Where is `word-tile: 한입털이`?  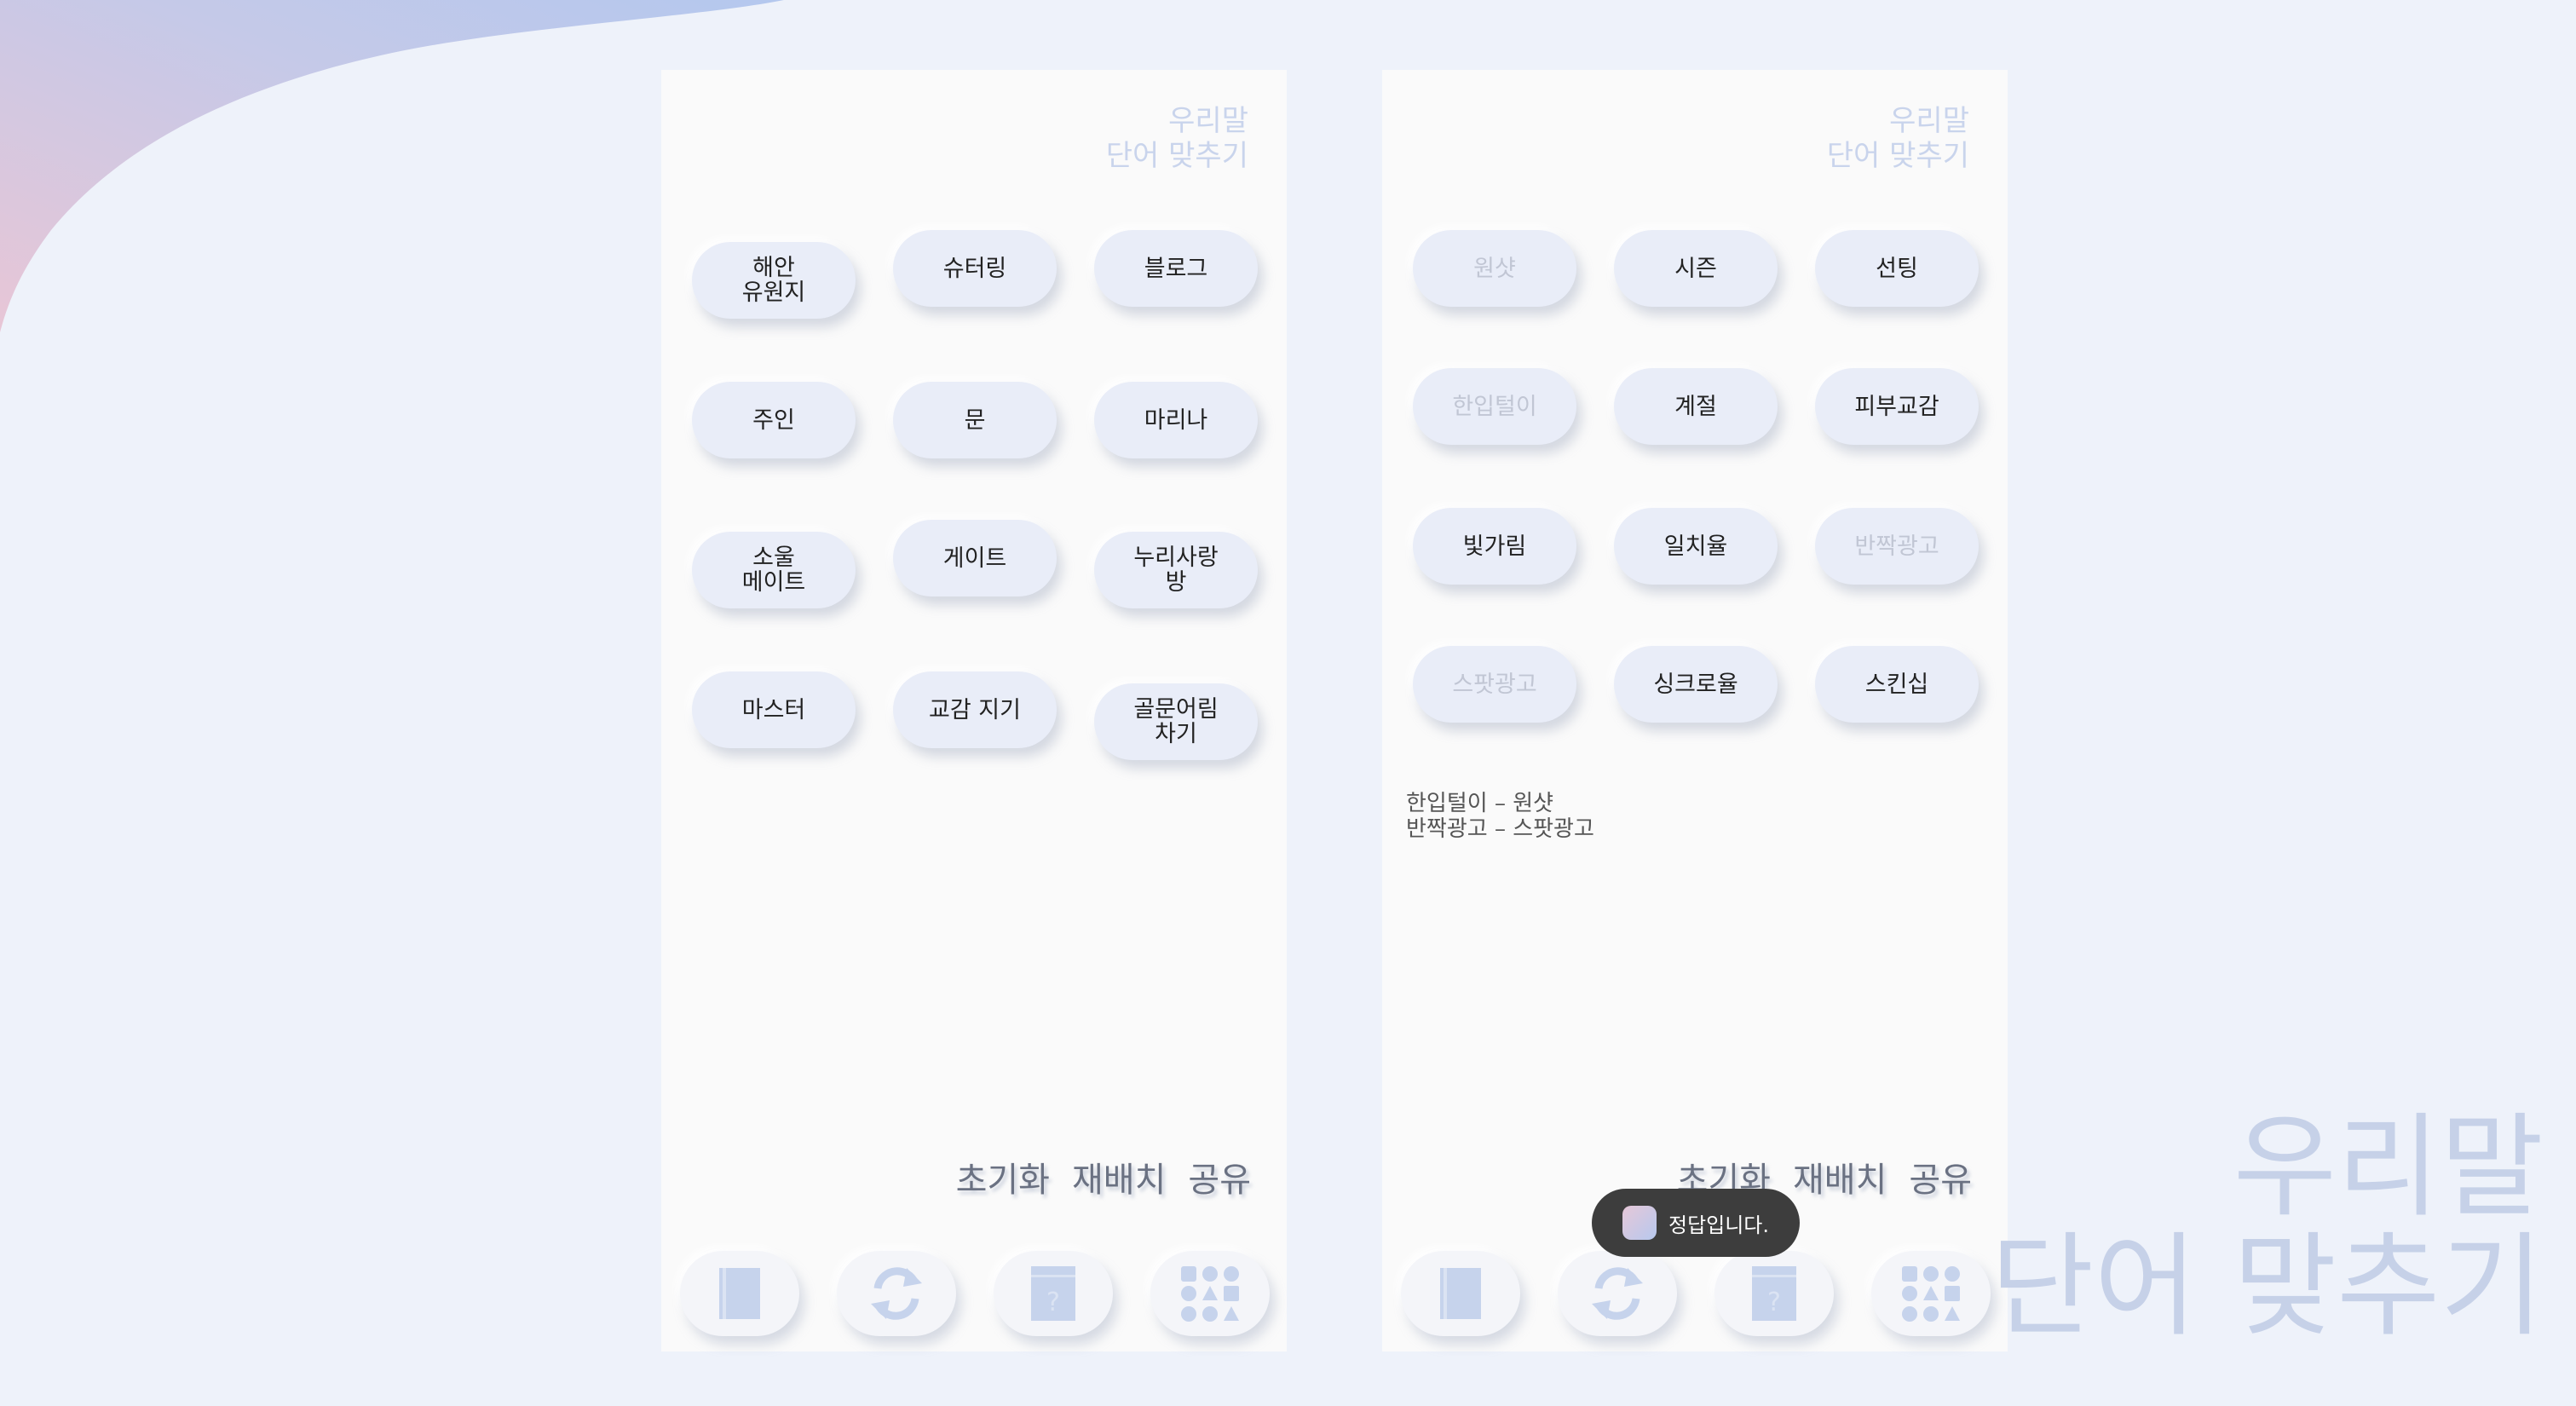
word-tile: 한입털이 is located at coordinates (1494, 406).